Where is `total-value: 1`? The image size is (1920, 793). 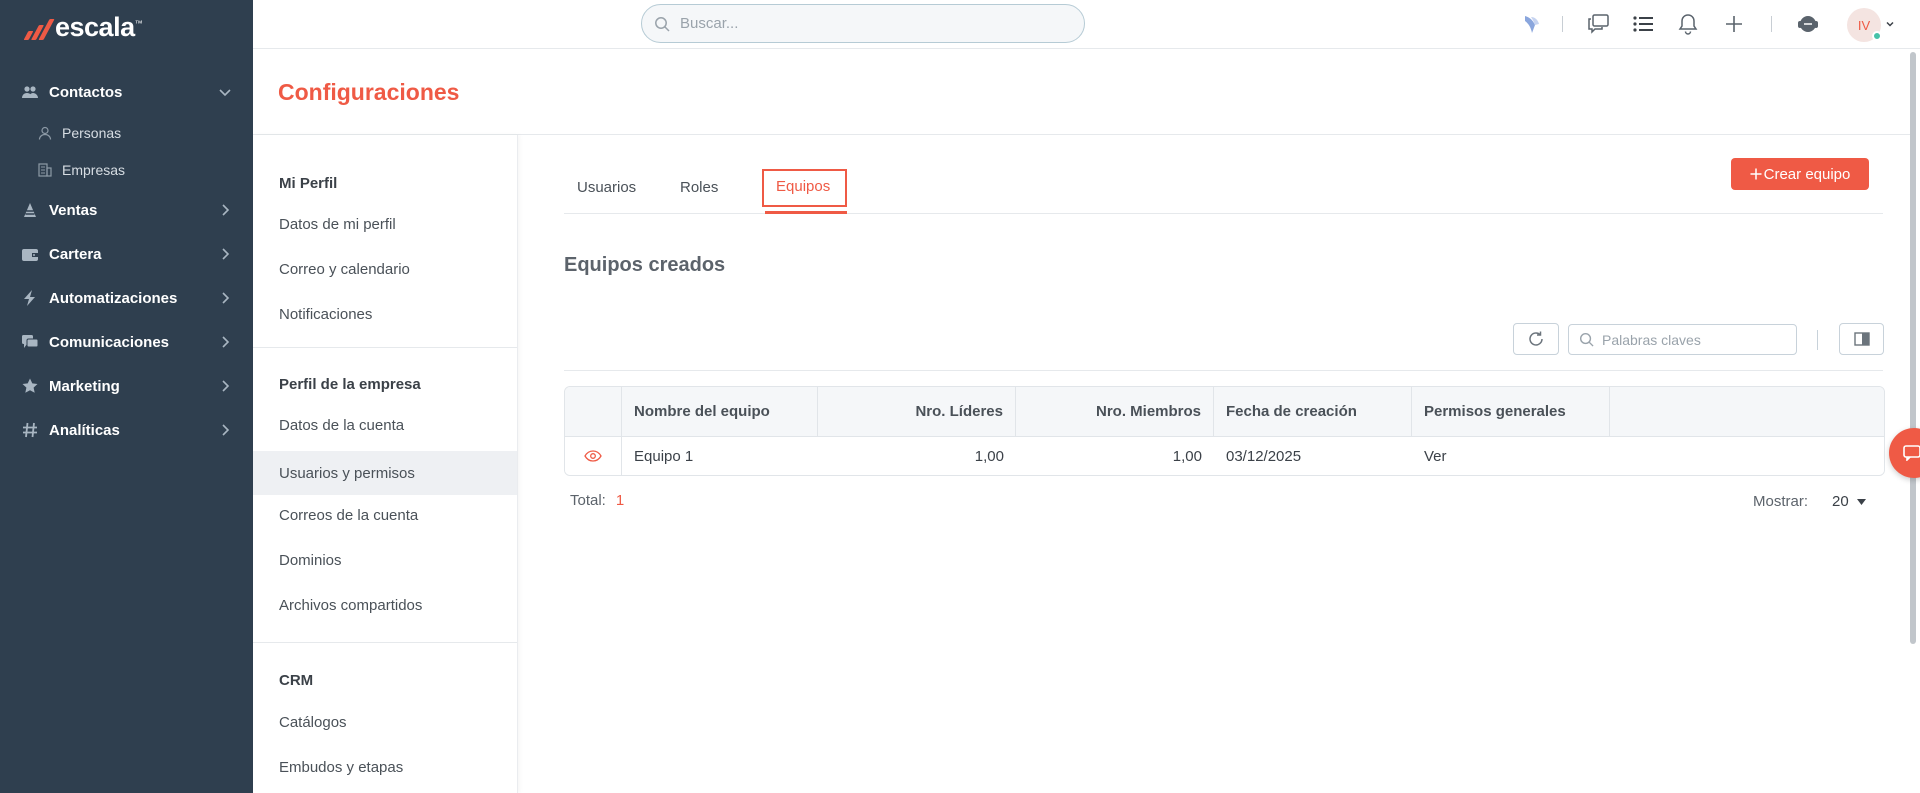 total-value: 1 is located at coordinates (620, 500).